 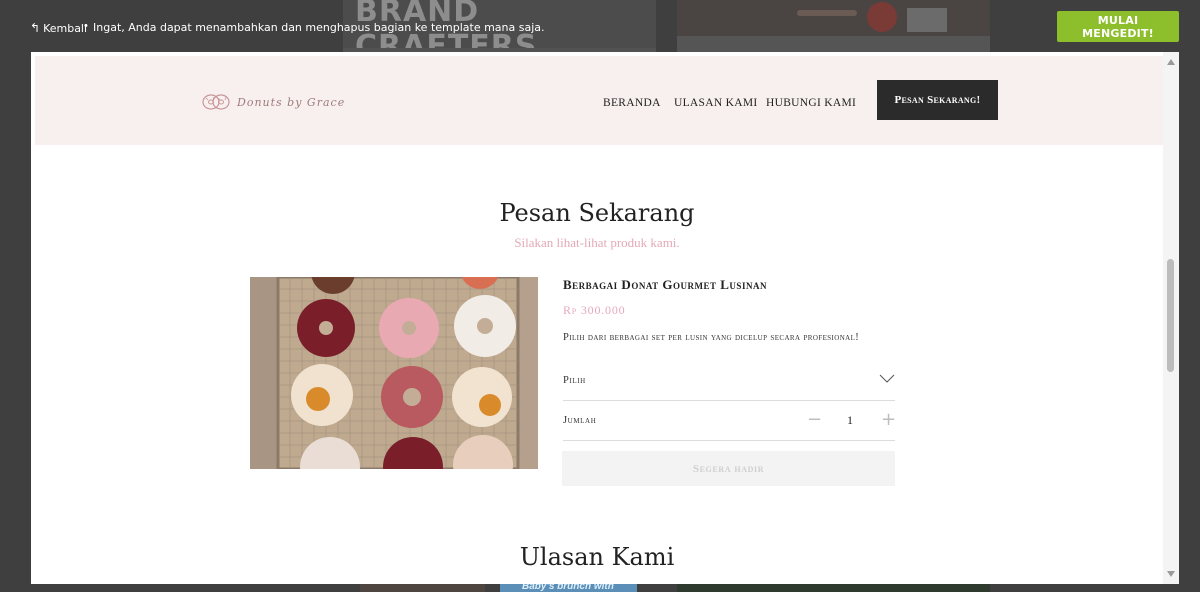 I want to click on product-option-select: Pilih, so click(x=729, y=380).